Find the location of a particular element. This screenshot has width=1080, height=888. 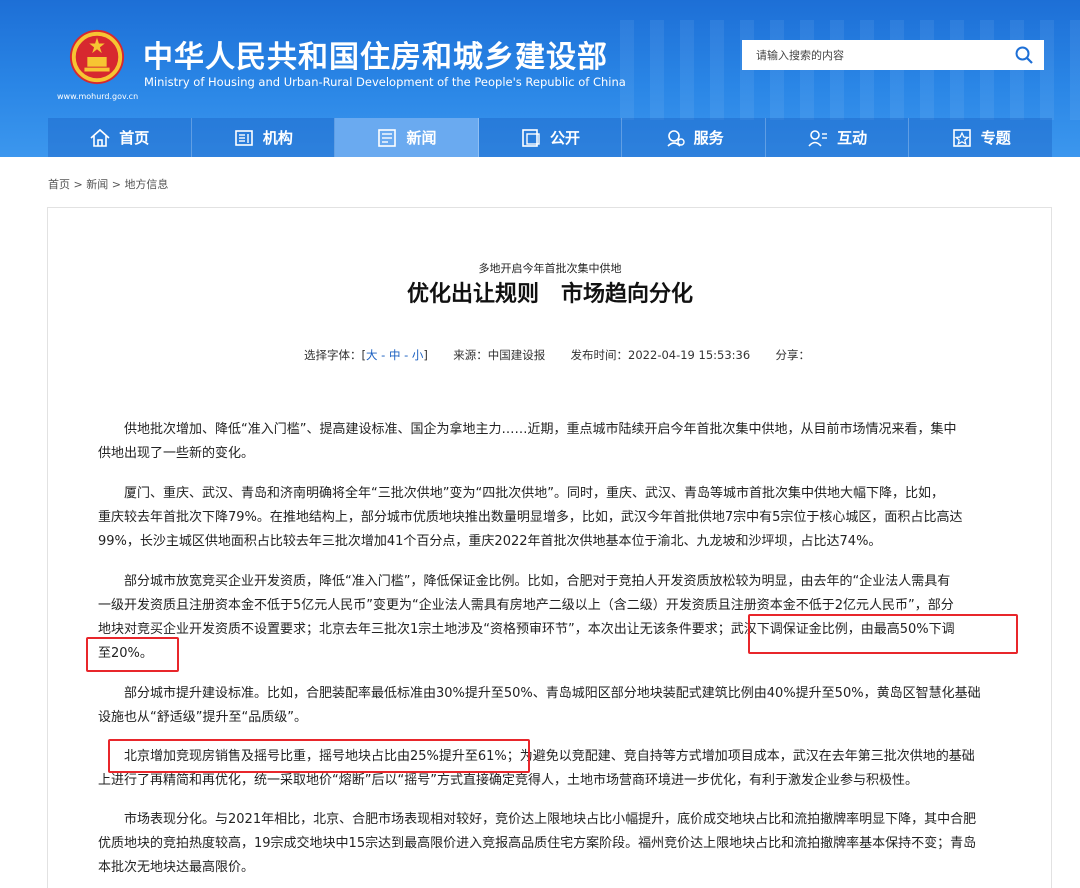

nav-item-org: 机构 is located at coordinates (263, 137).